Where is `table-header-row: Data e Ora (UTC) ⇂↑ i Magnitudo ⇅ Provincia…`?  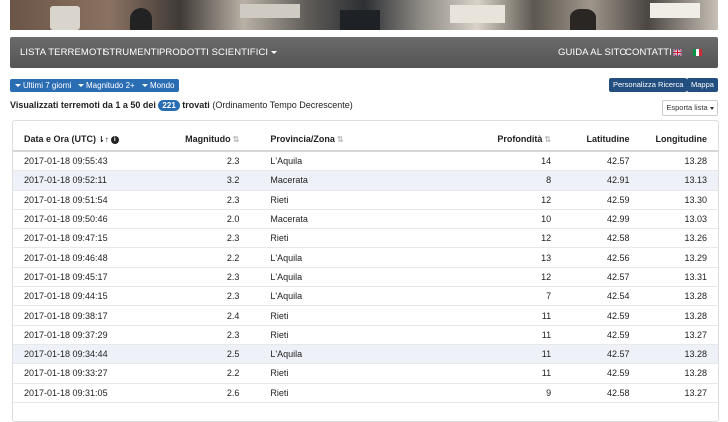 table-header-row: Data e Ora (UTC) ⇂↑ i Magnitudo ⇅ Provincia… is located at coordinates (365, 140).